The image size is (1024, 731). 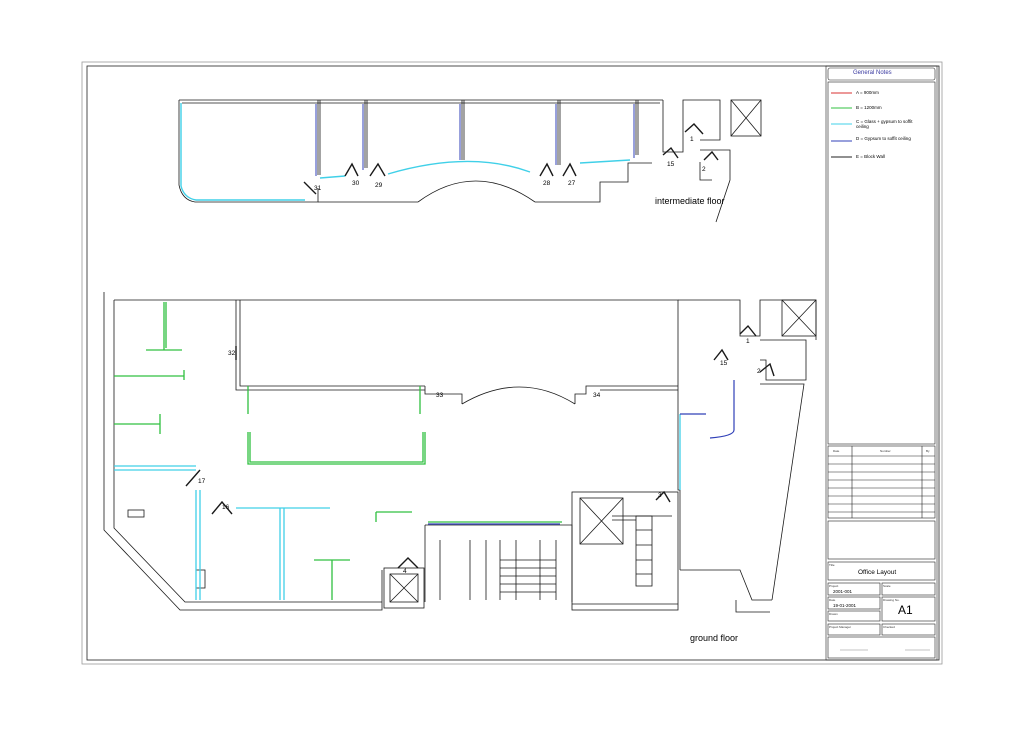 What do you see at coordinates (832, 600) in the screenshot?
I see `date-label: Date` at bounding box center [832, 600].